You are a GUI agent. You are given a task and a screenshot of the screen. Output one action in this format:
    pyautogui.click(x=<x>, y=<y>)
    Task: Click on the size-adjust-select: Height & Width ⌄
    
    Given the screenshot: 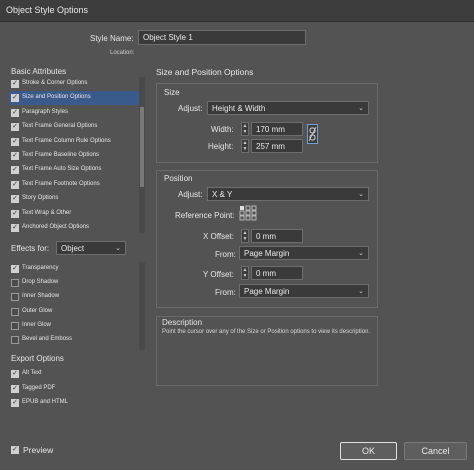 What is the action you would take?
    pyautogui.click(x=288, y=108)
    